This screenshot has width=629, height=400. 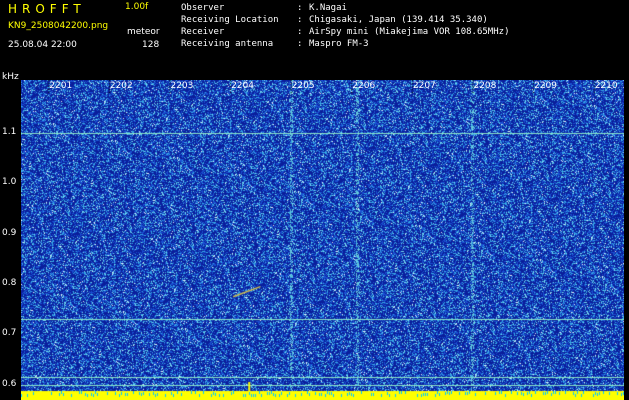 What do you see at coordinates (9, 232) in the screenshot?
I see `y-tick-label: 0.9` at bounding box center [9, 232].